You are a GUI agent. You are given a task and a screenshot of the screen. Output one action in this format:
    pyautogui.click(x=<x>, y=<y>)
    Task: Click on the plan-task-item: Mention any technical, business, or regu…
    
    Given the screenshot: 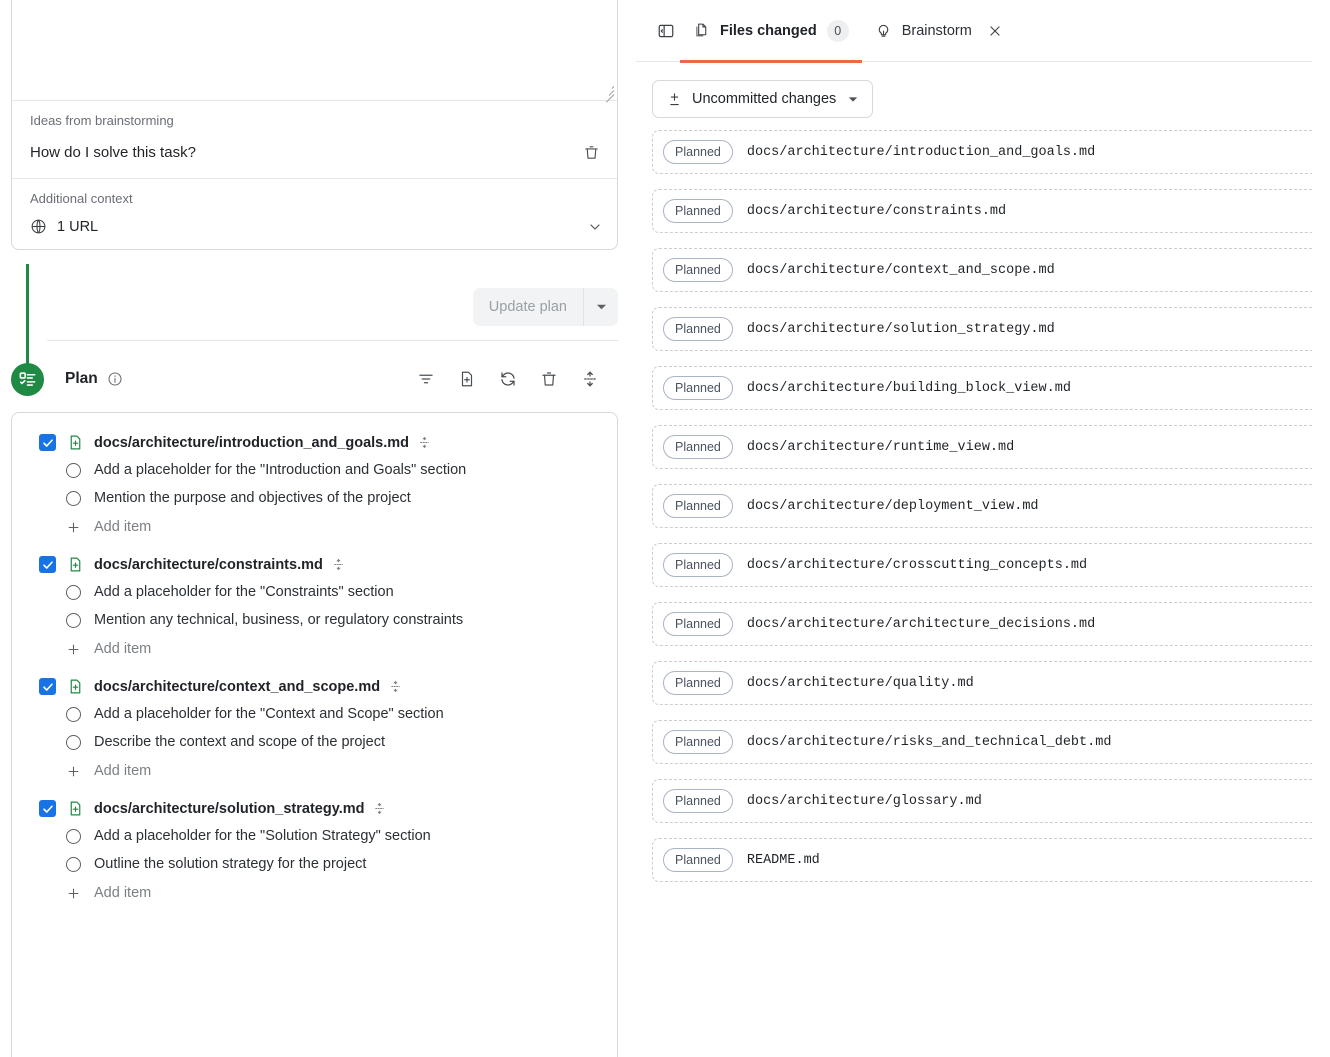 What is the action you would take?
    pyautogui.click(x=314, y=620)
    